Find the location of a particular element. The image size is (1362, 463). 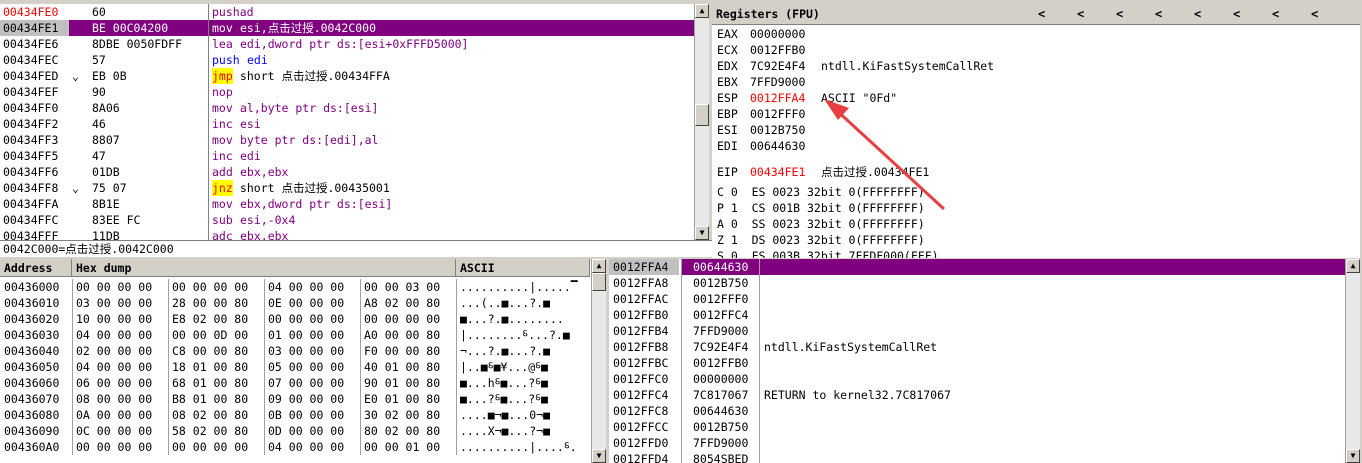

stack-row: 0012FFAC 0012FFF0 is located at coordinates (977, 299).